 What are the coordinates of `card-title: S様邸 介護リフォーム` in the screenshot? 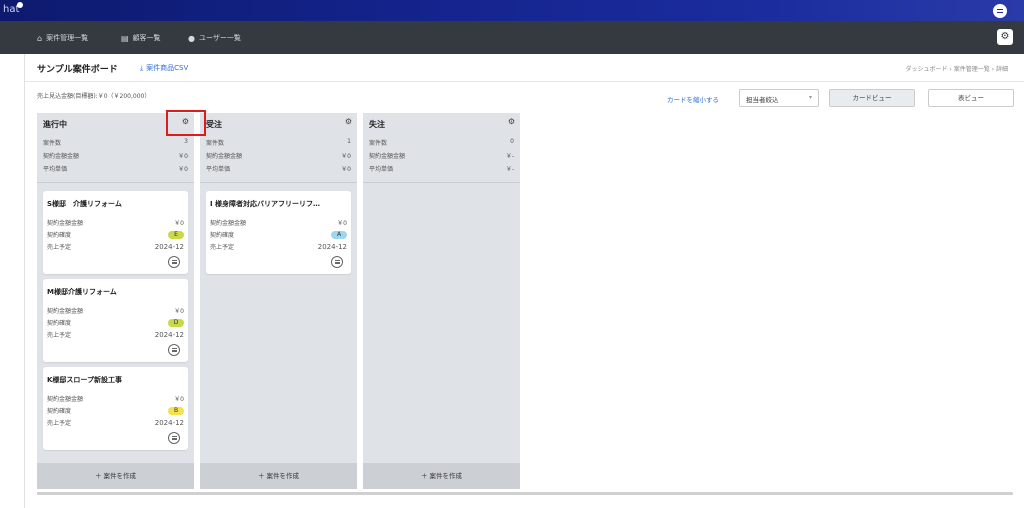 It's located at (84, 204).